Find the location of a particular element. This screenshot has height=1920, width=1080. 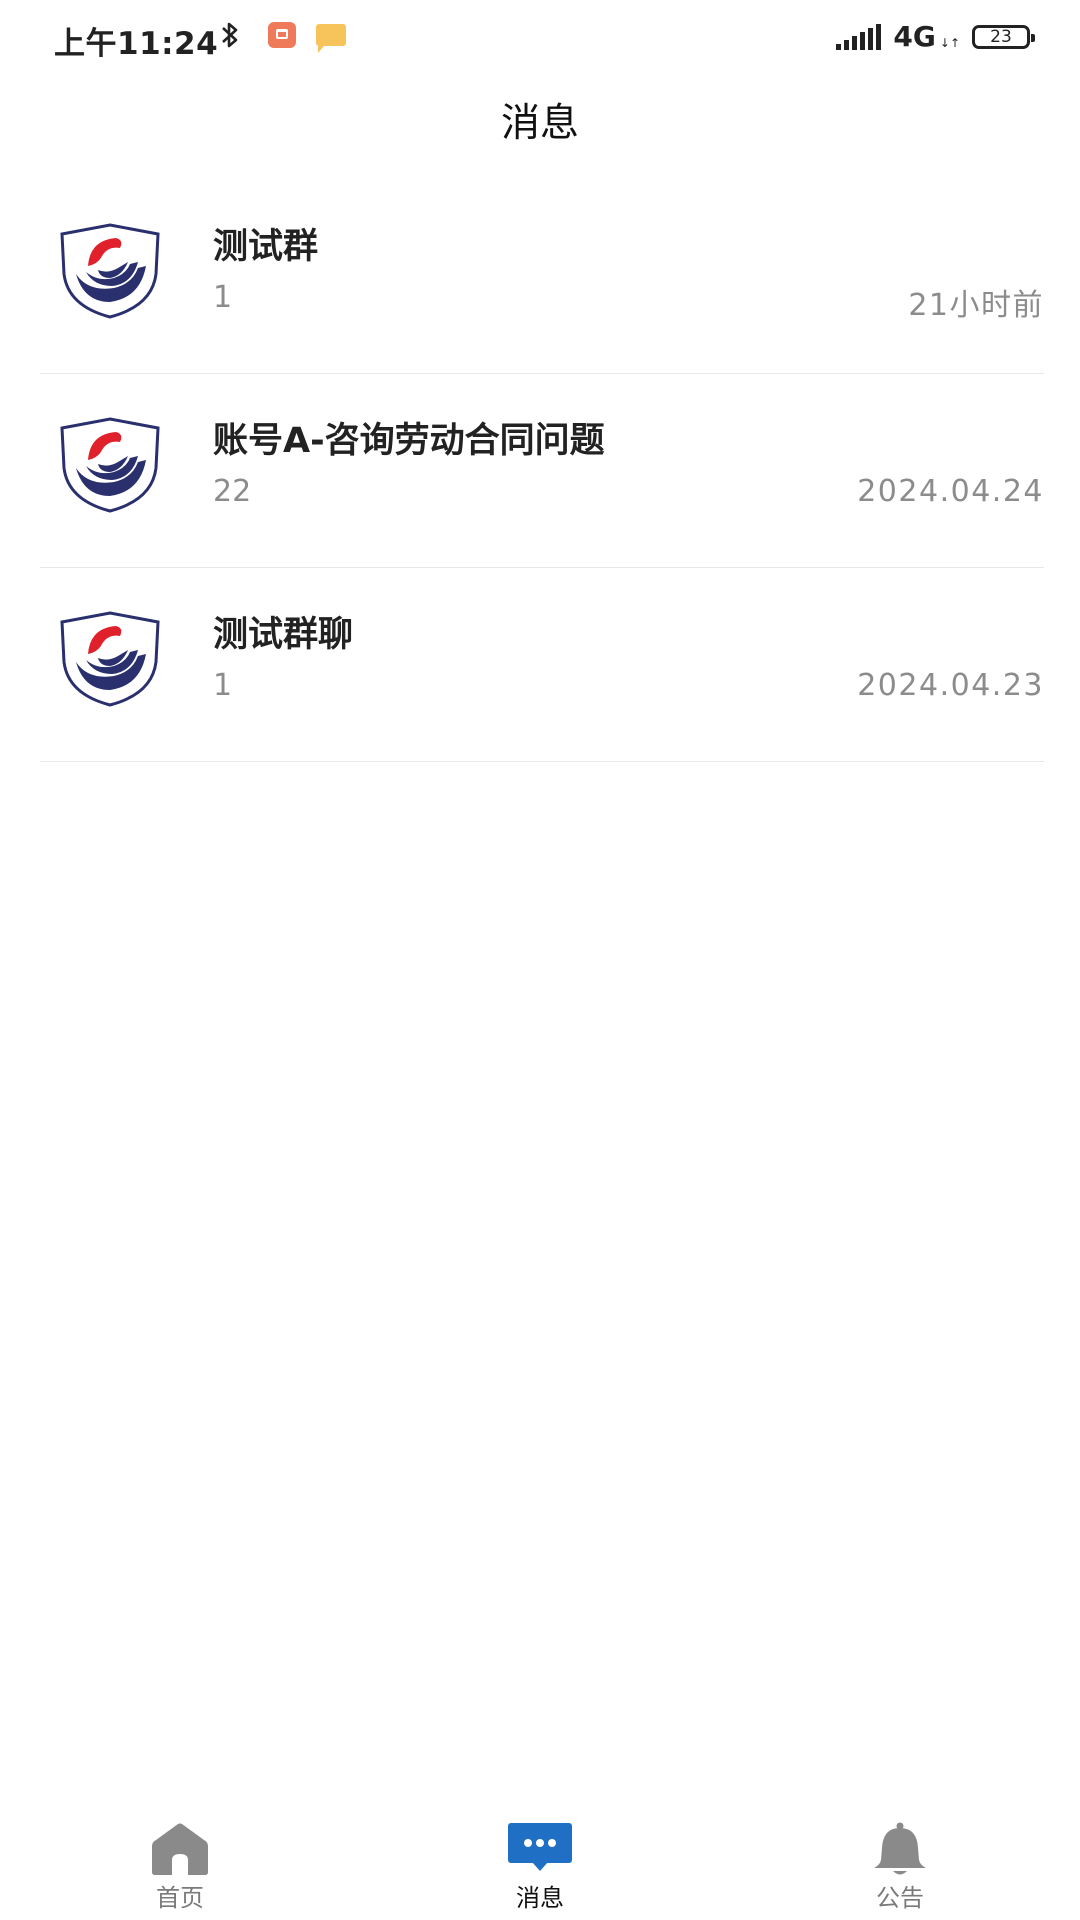

network-activity-icon: ↓↑ is located at coordinates (949, 42).